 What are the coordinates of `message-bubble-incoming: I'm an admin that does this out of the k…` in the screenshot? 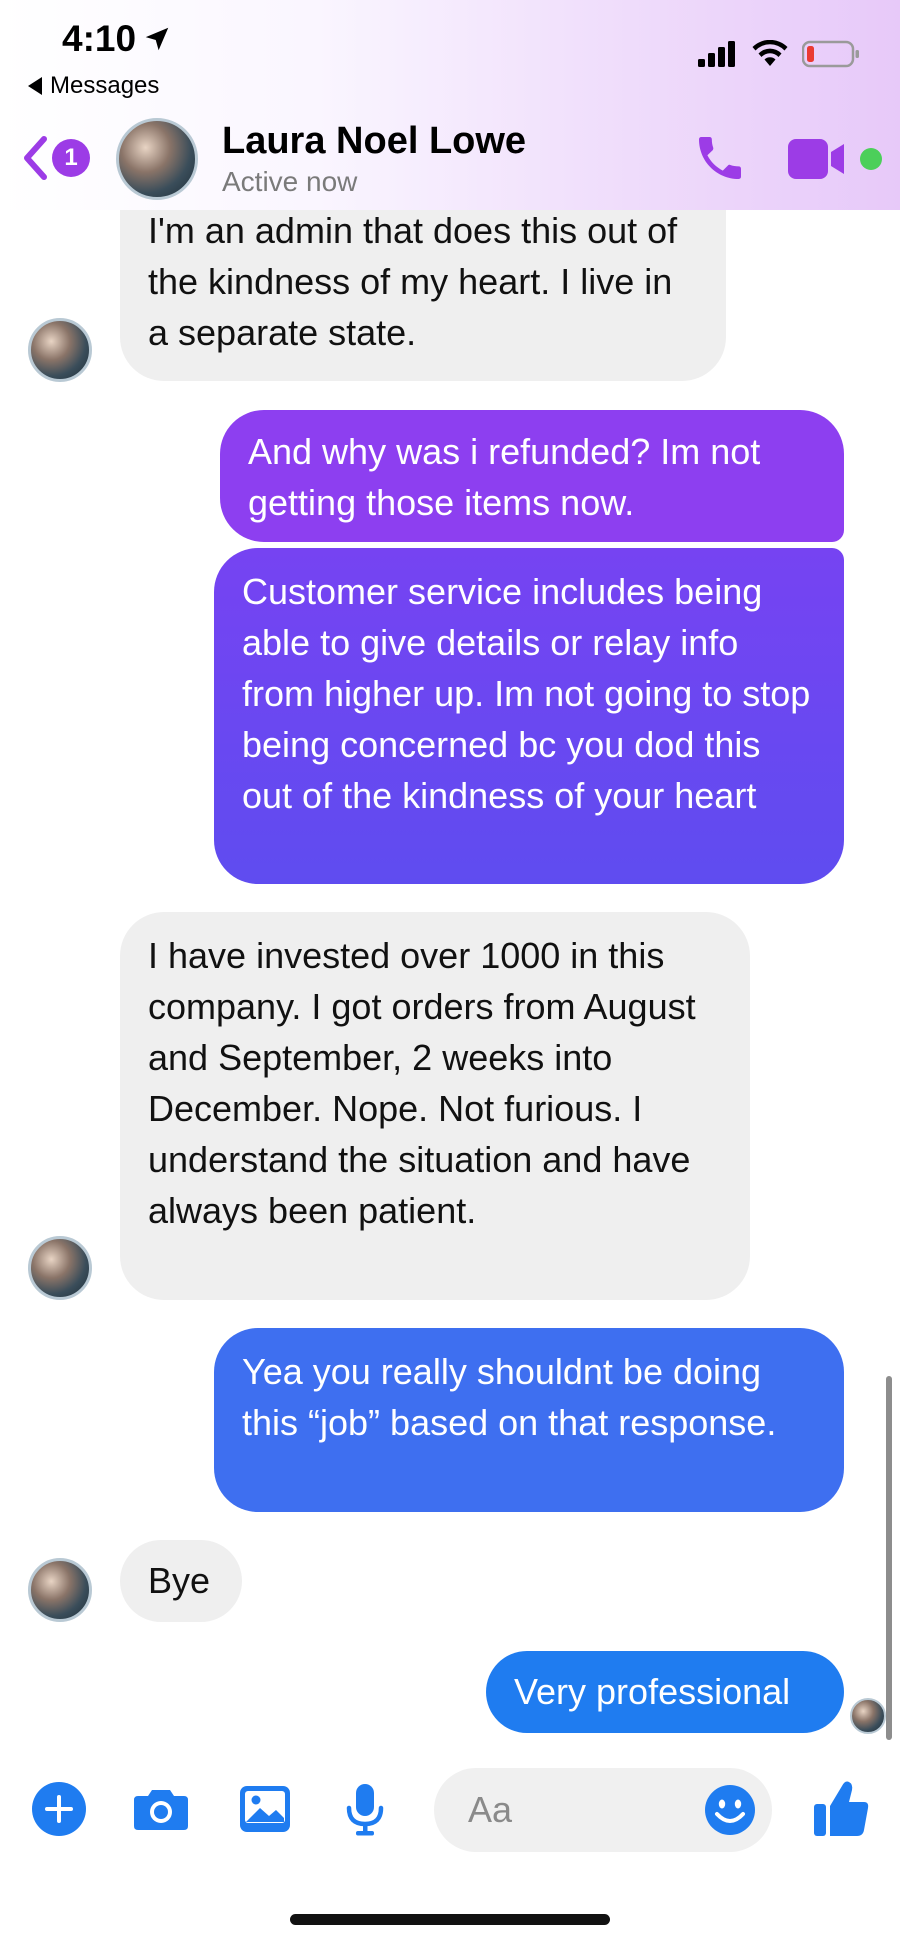 It's located at (423, 285).